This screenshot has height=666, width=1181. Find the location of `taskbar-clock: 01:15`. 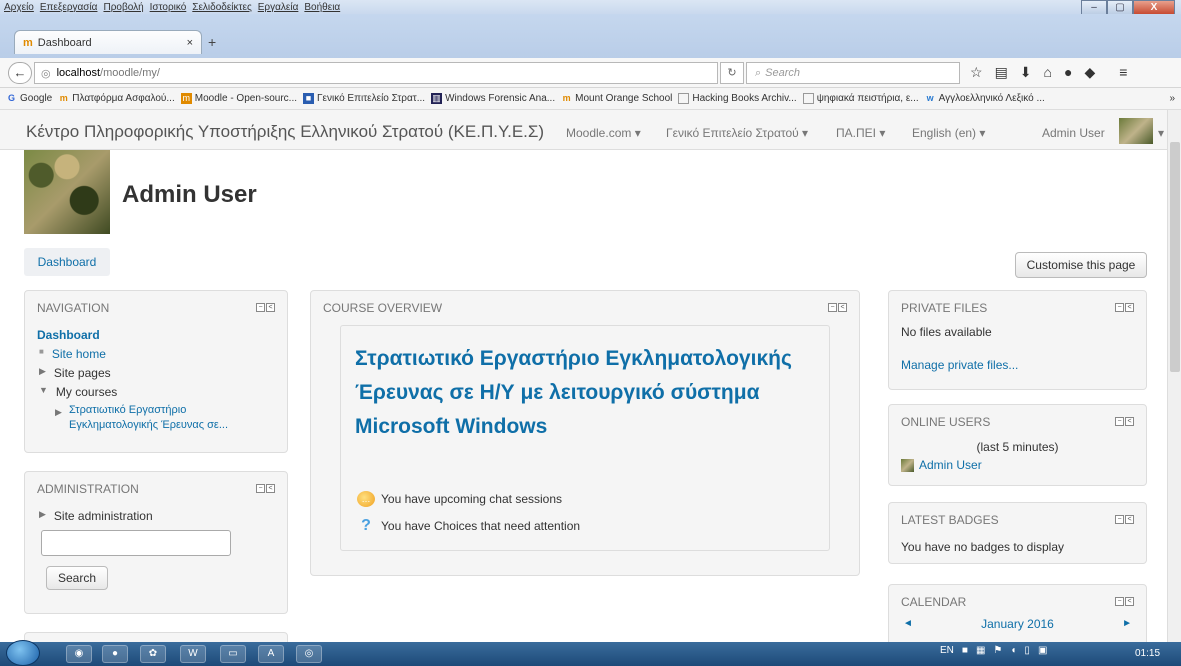

taskbar-clock: 01:15 is located at coordinates (1147, 653).